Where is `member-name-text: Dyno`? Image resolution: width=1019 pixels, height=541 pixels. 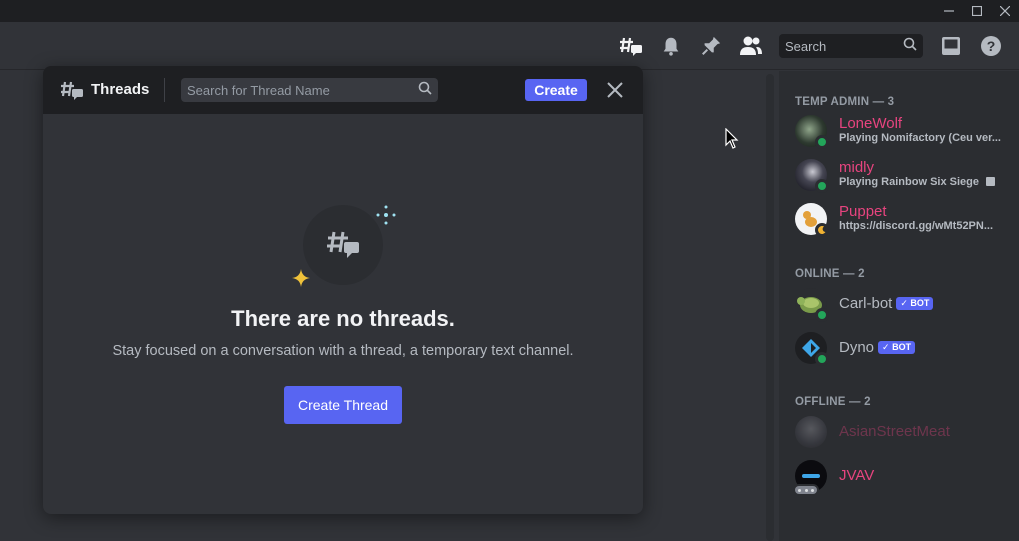
member-name-text: Dyno is located at coordinates (857, 347).